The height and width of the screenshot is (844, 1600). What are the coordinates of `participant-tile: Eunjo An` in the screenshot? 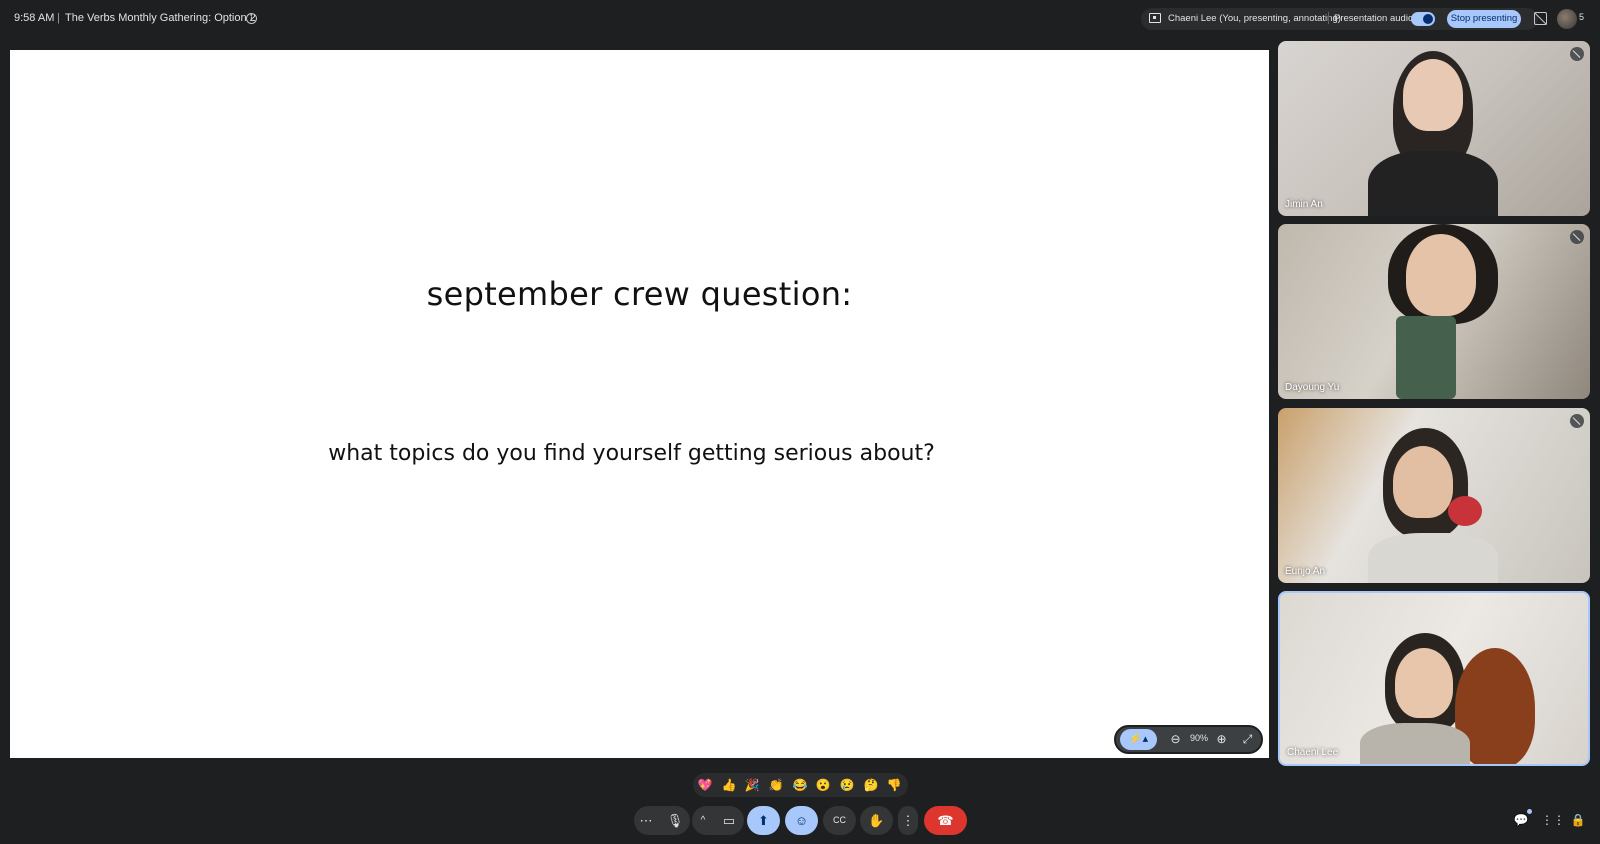 It's located at (1434, 495).